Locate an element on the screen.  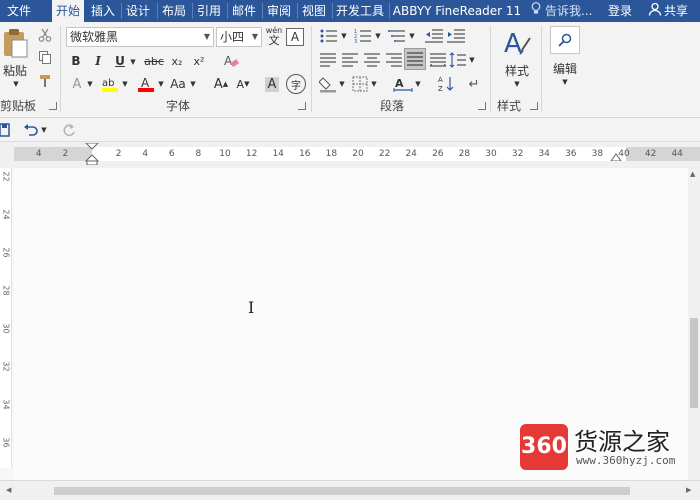
vertical-scroll-thumb is located at coordinates (694, 363).